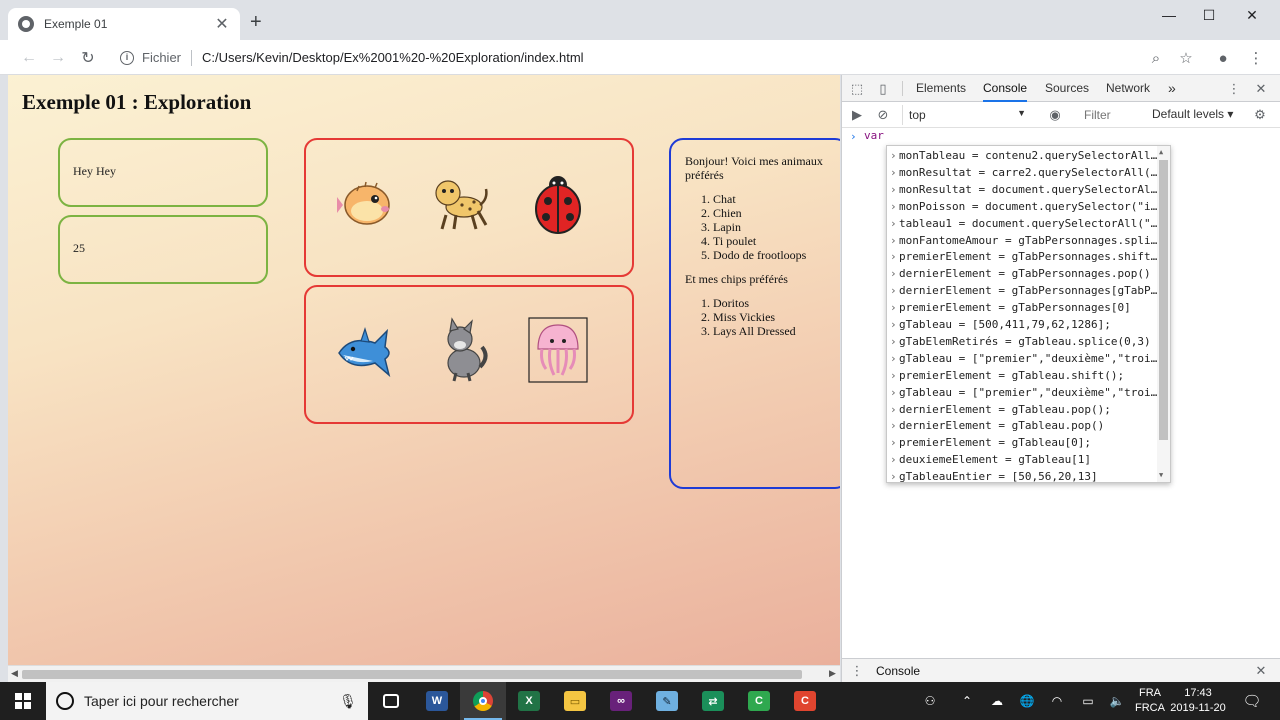 Image resolution: width=1280 pixels, height=720 pixels. I want to click on maximize-button: ☐, so click(1209, 15).